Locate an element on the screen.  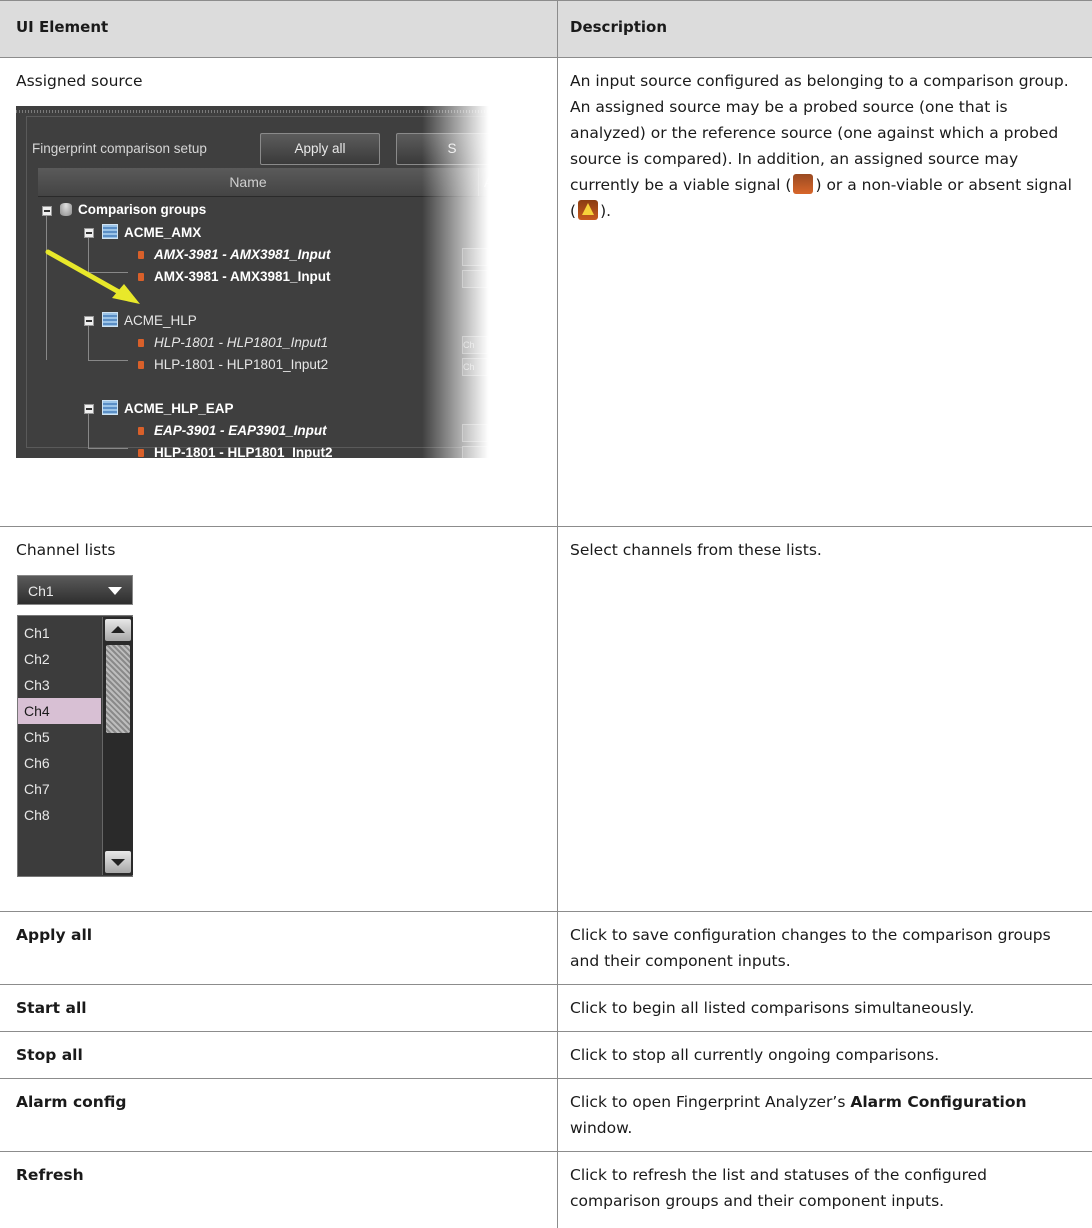
panel-title: Fingerprint comparison setup is located at coordinates (119, 148).